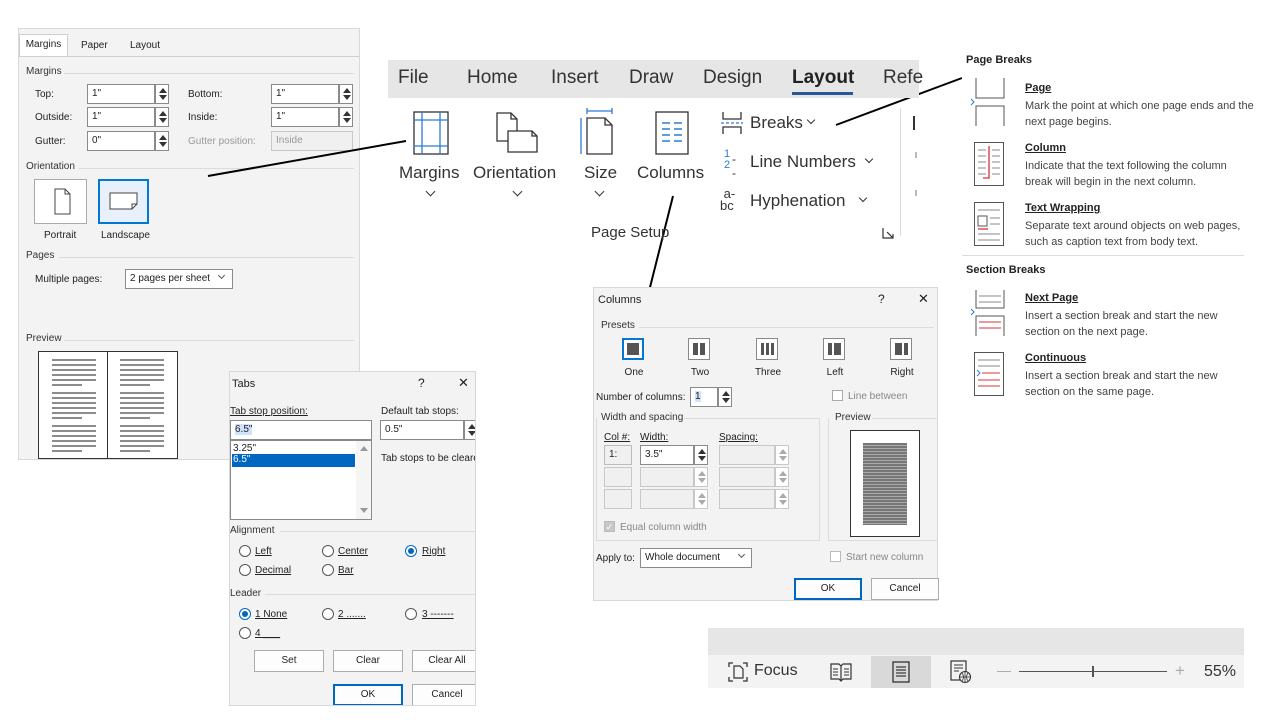  I want to click on zoom-out-button: —, so click(1004, 670).